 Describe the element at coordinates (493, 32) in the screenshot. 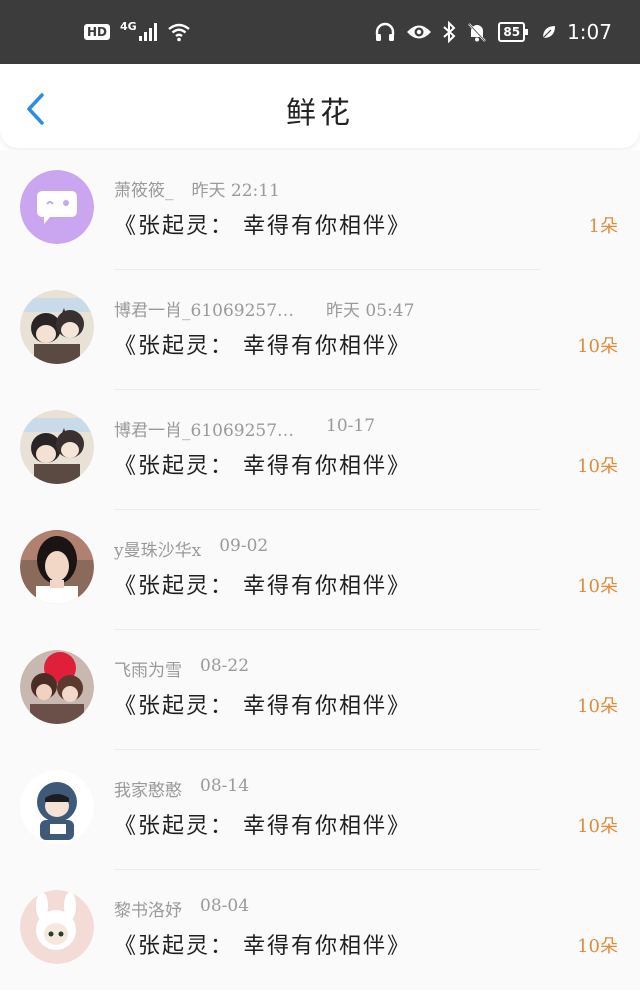

I see `status-right: 85 1:07` at that location.